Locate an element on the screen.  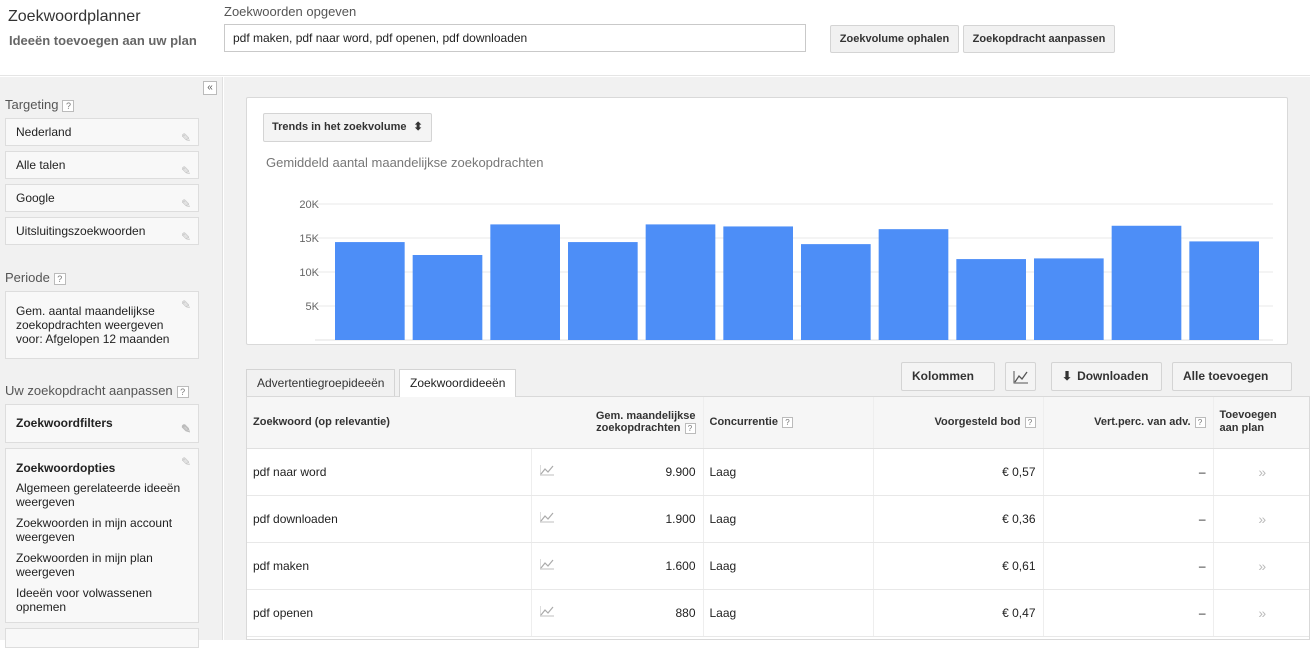
targeting-location: Nederland✎ is located at coordinates (102, 132).